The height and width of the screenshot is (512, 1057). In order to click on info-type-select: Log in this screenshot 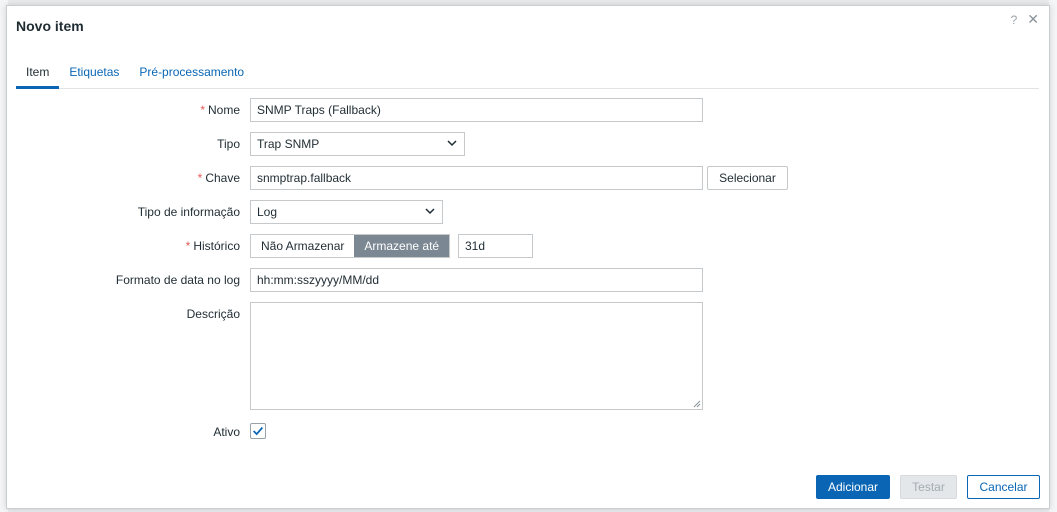, I will do `click(346, 212)`.